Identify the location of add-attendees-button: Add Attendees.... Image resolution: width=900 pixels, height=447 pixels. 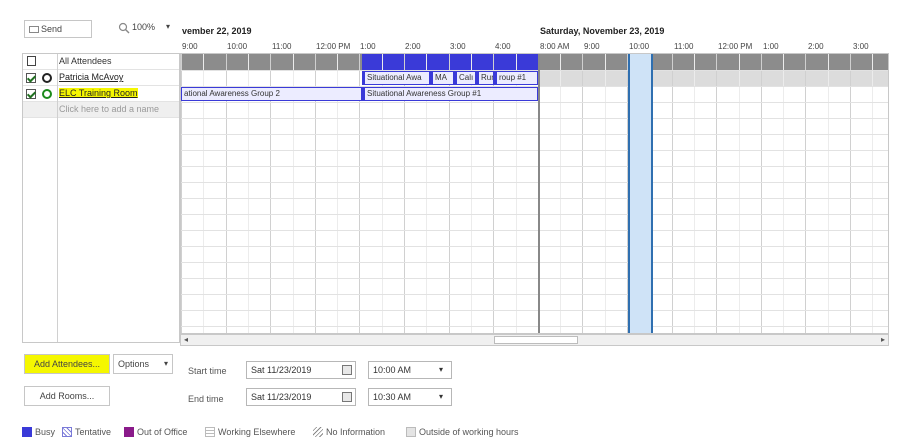
(67, 364).